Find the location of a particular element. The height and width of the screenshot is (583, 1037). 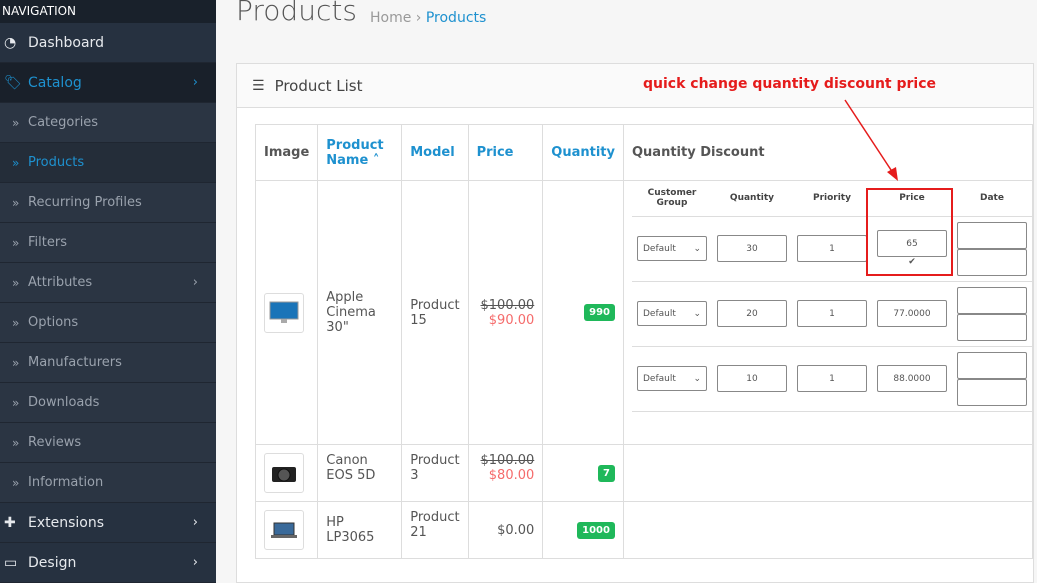

product-image is located at coordinates (284, 312).